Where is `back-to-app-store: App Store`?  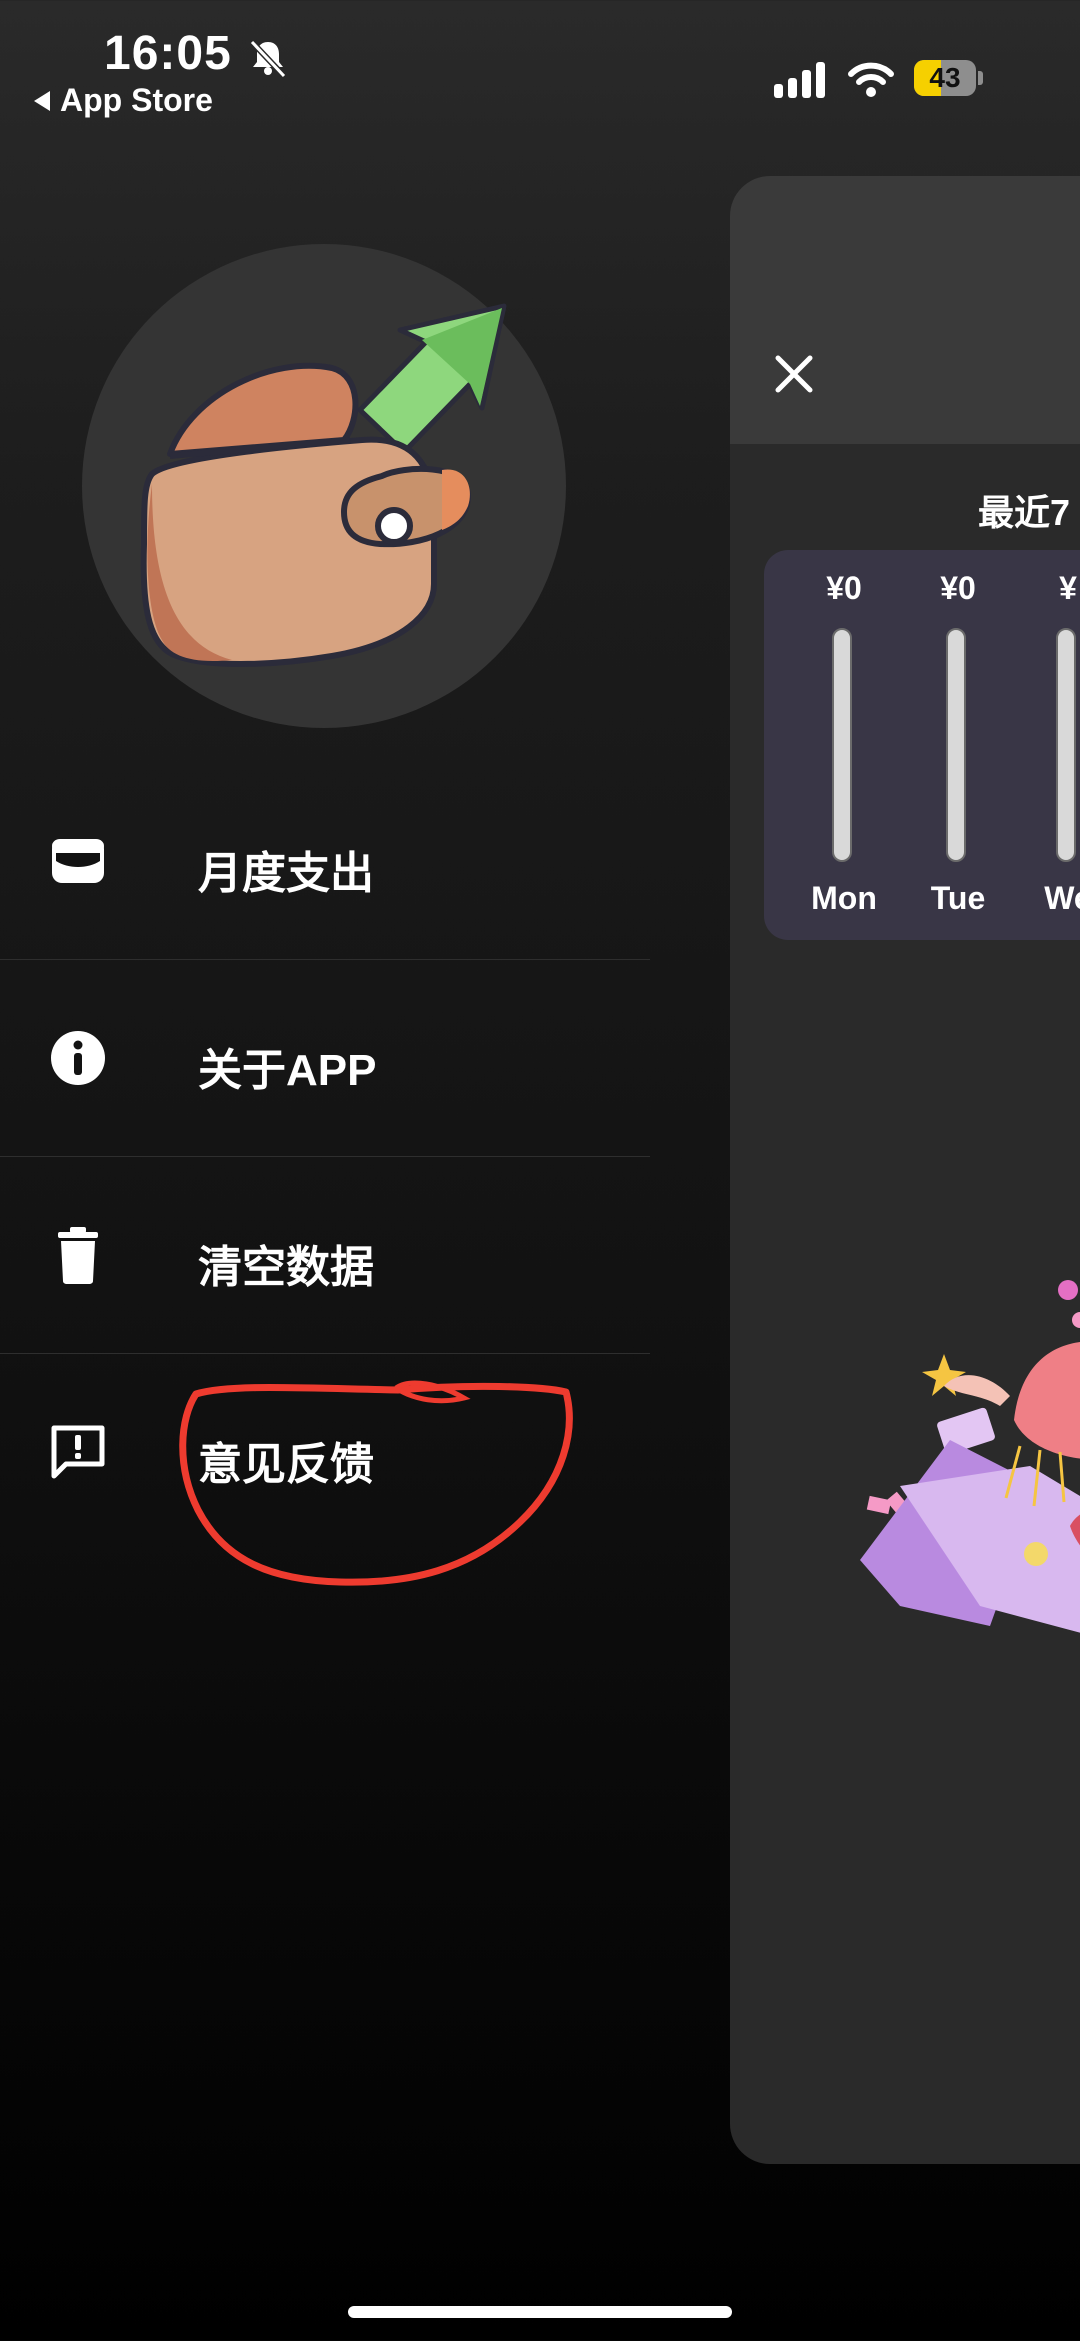
back-to-app-store: App Store is located at coordinates (123, 100).